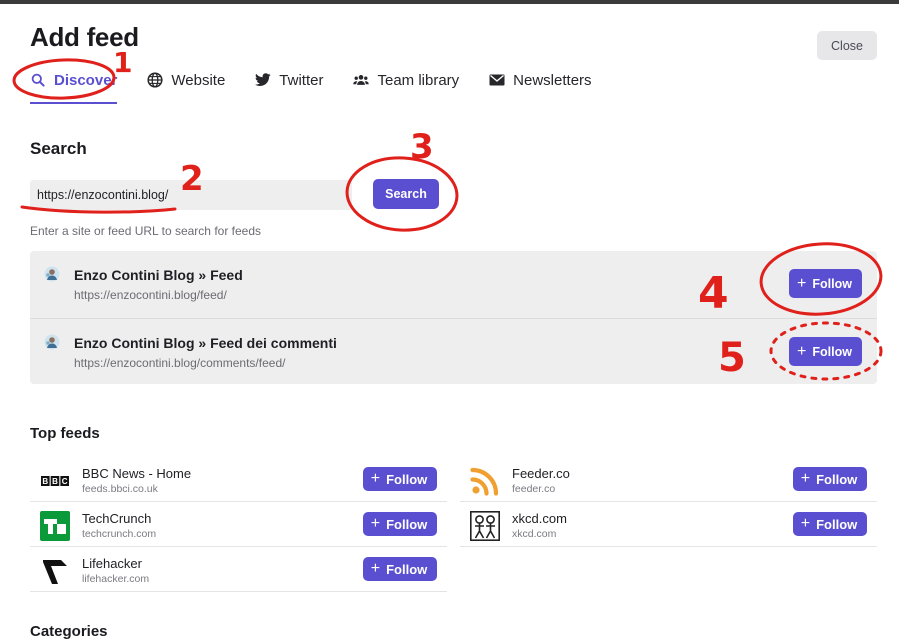 Image resolution: width=899 pixels, height=639 pixels. Describe the element at coordinates (55, 571) in the screenshot. I see `lifehacker-icon` at that location.